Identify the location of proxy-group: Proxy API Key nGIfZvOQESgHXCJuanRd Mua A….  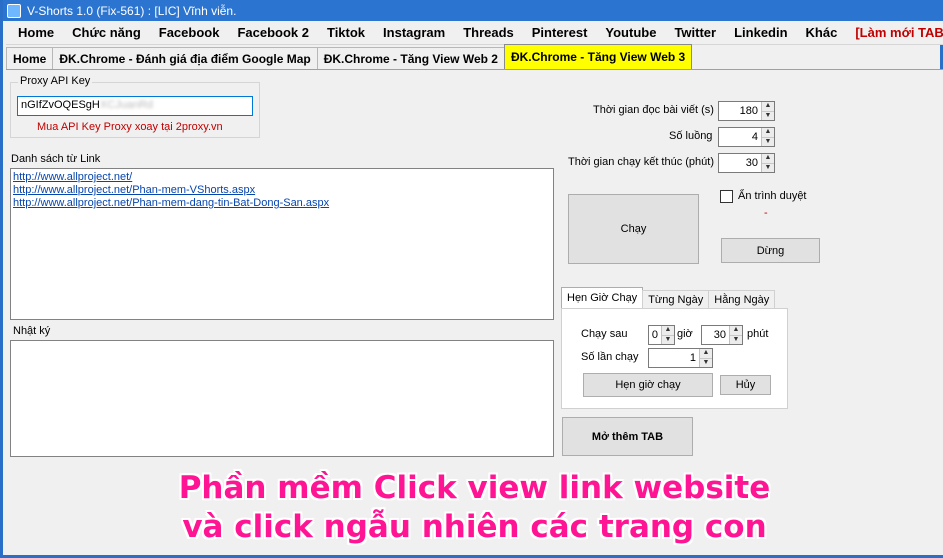
(135, 106).